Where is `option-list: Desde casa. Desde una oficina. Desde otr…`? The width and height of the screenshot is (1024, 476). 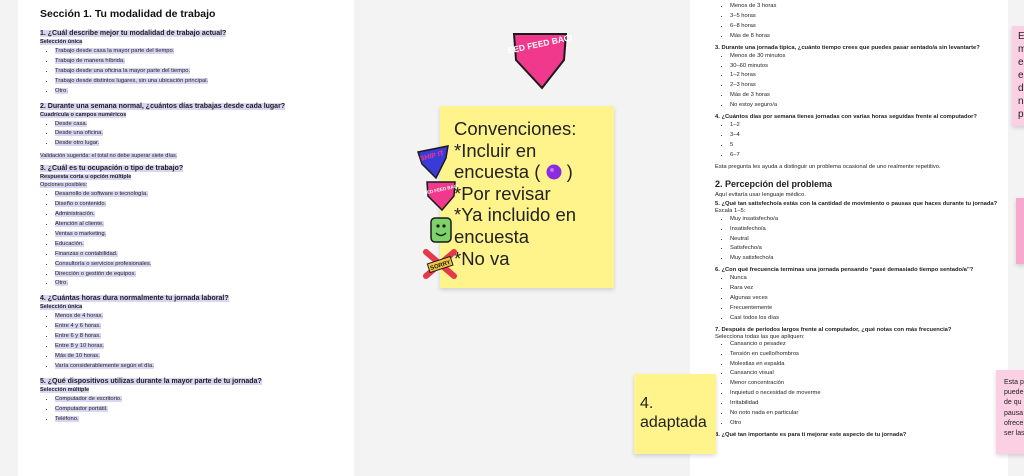 option-list: Desde casa. Desde una oficina. Desde otr… is located at coordinates (186, 135).